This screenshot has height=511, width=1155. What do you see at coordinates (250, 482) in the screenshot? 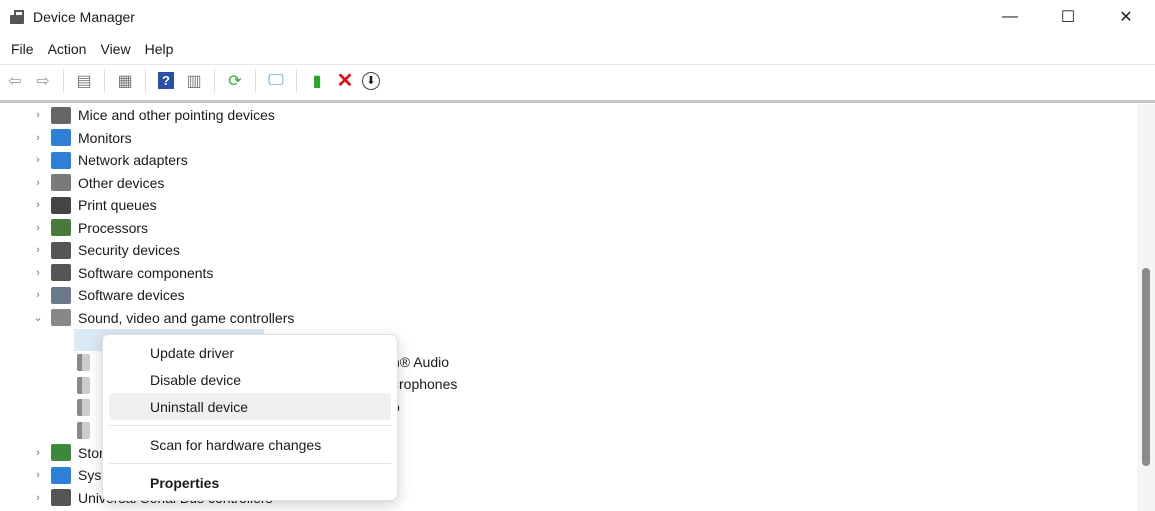
I see `menu-item-properties: Properties` at bounding box center [250, 482].